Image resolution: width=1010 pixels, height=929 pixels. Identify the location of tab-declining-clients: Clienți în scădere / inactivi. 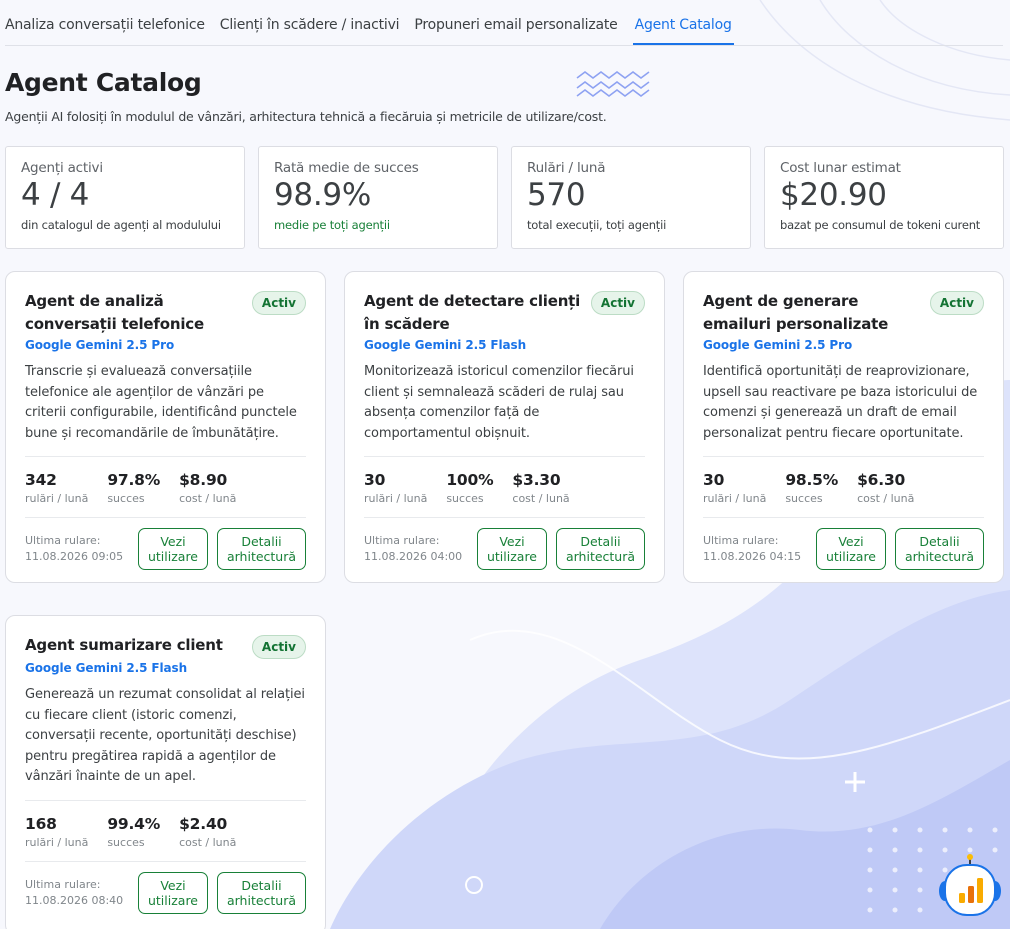
(310, 31).